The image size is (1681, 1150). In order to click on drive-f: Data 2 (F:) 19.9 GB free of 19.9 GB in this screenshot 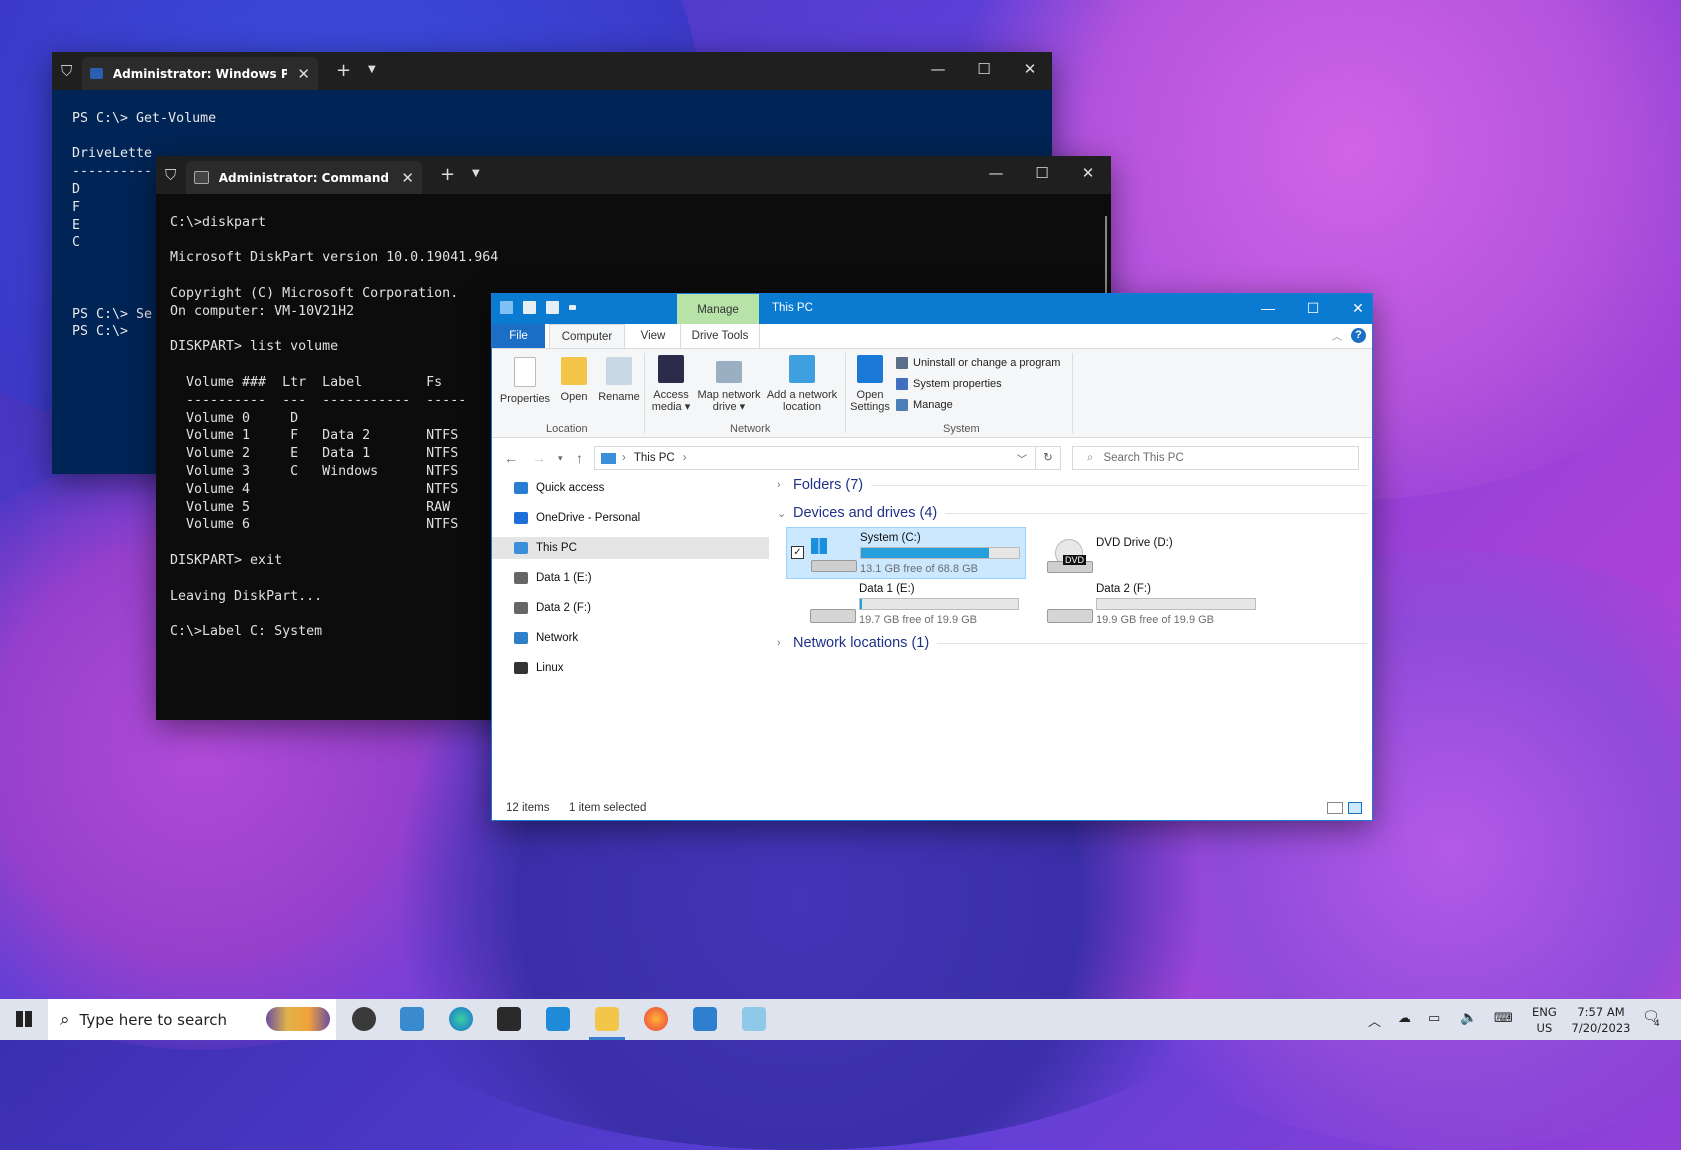, I will do `click(1143, 605)`.